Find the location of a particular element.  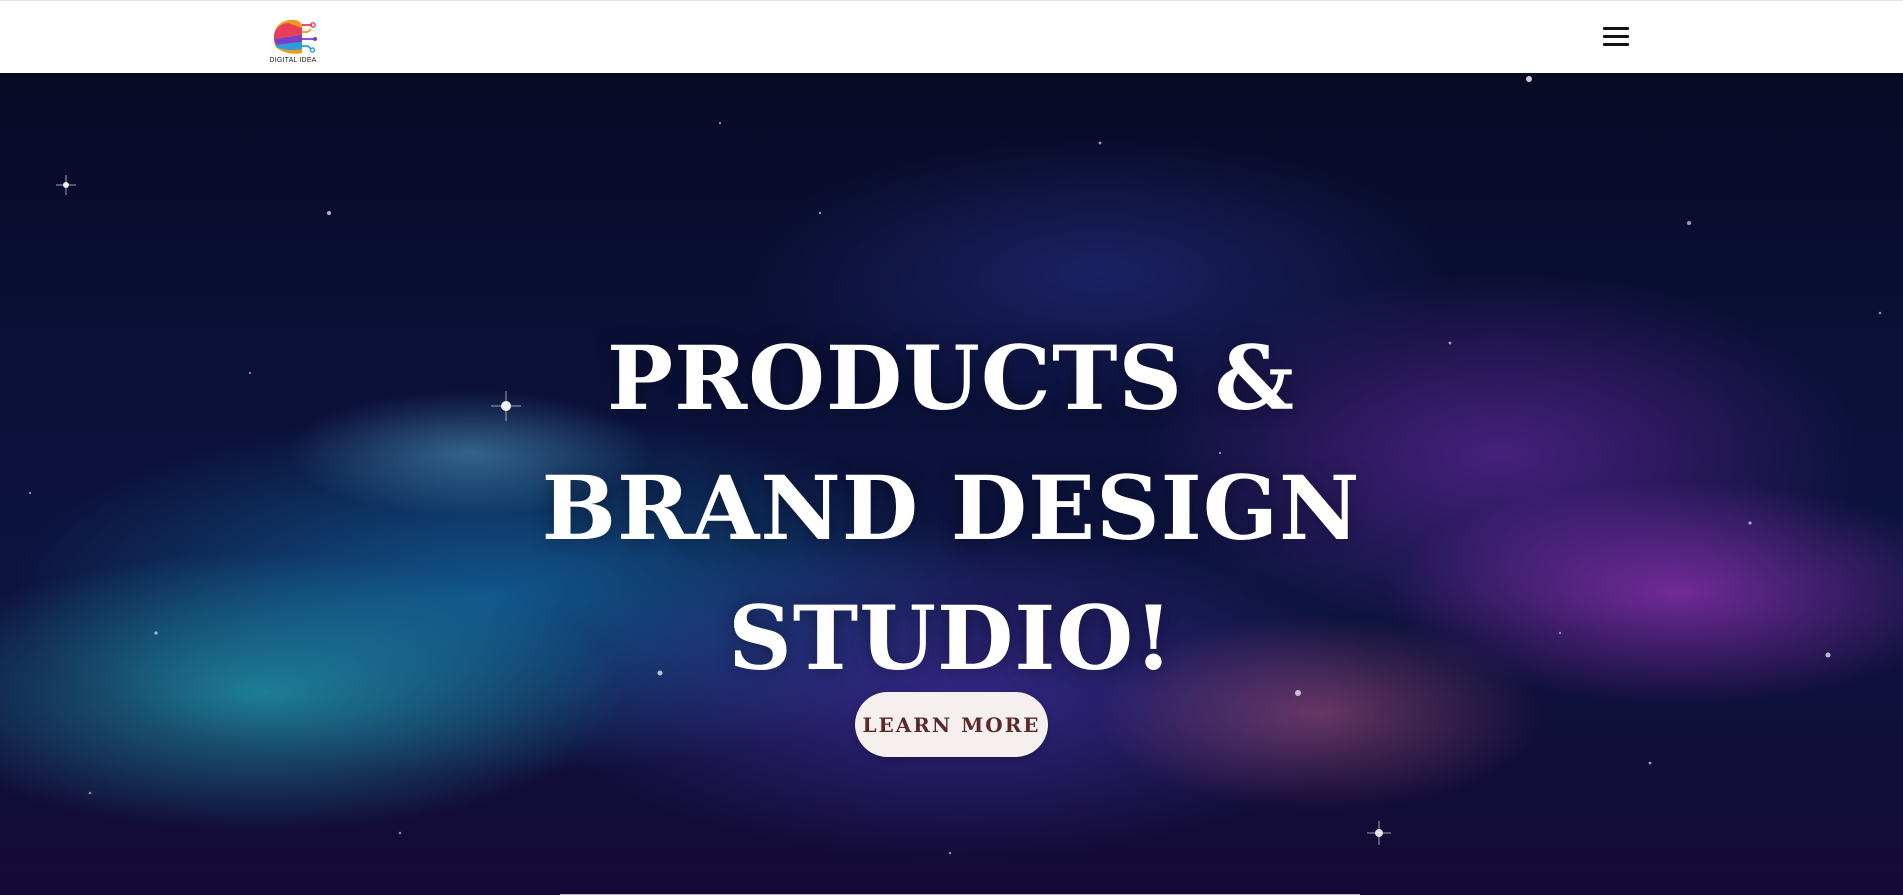

hero-title-line-1: PRODUCTS & is located at coordinates (951, 378).